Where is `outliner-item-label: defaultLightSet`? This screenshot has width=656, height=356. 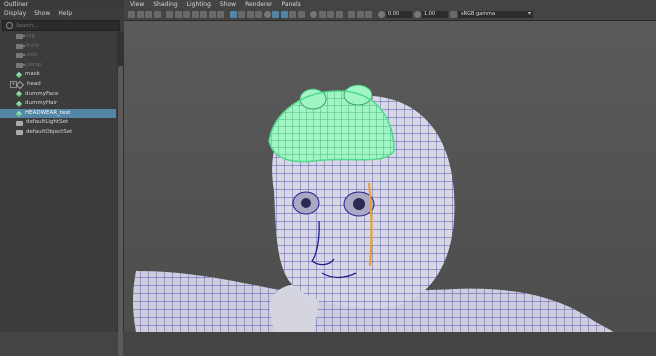
outliner-item-label: defaultLightSet is located at coordinates (47, 122).